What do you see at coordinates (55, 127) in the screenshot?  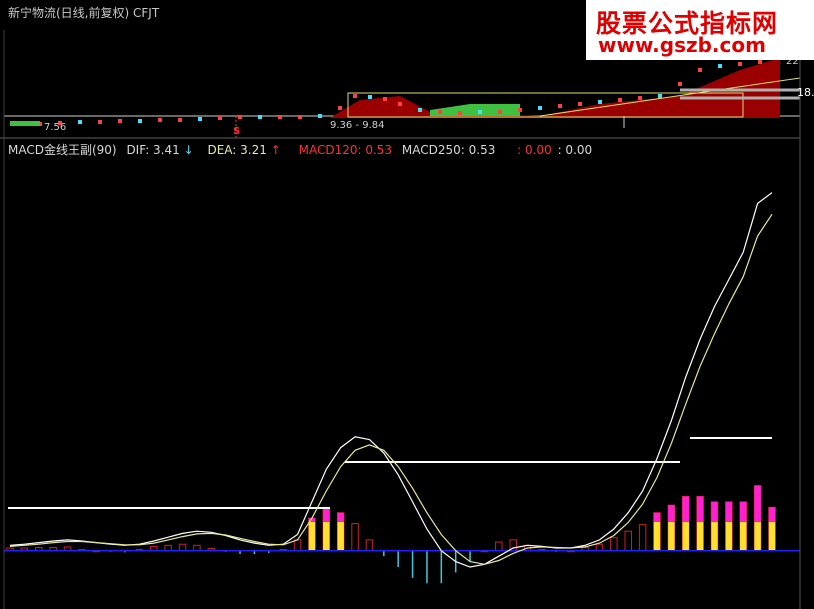 I see `price-low-label: 7.56` at bounding box center [55, 127].